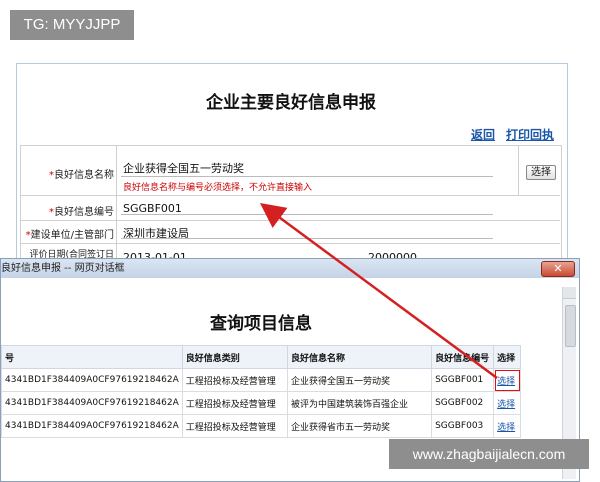 This screenshot has width=600, height=482. What do you see at coordinates (378, 291) in the screenshot?
I see `annotation-arrow-icon` at bounding box center [378, 291].